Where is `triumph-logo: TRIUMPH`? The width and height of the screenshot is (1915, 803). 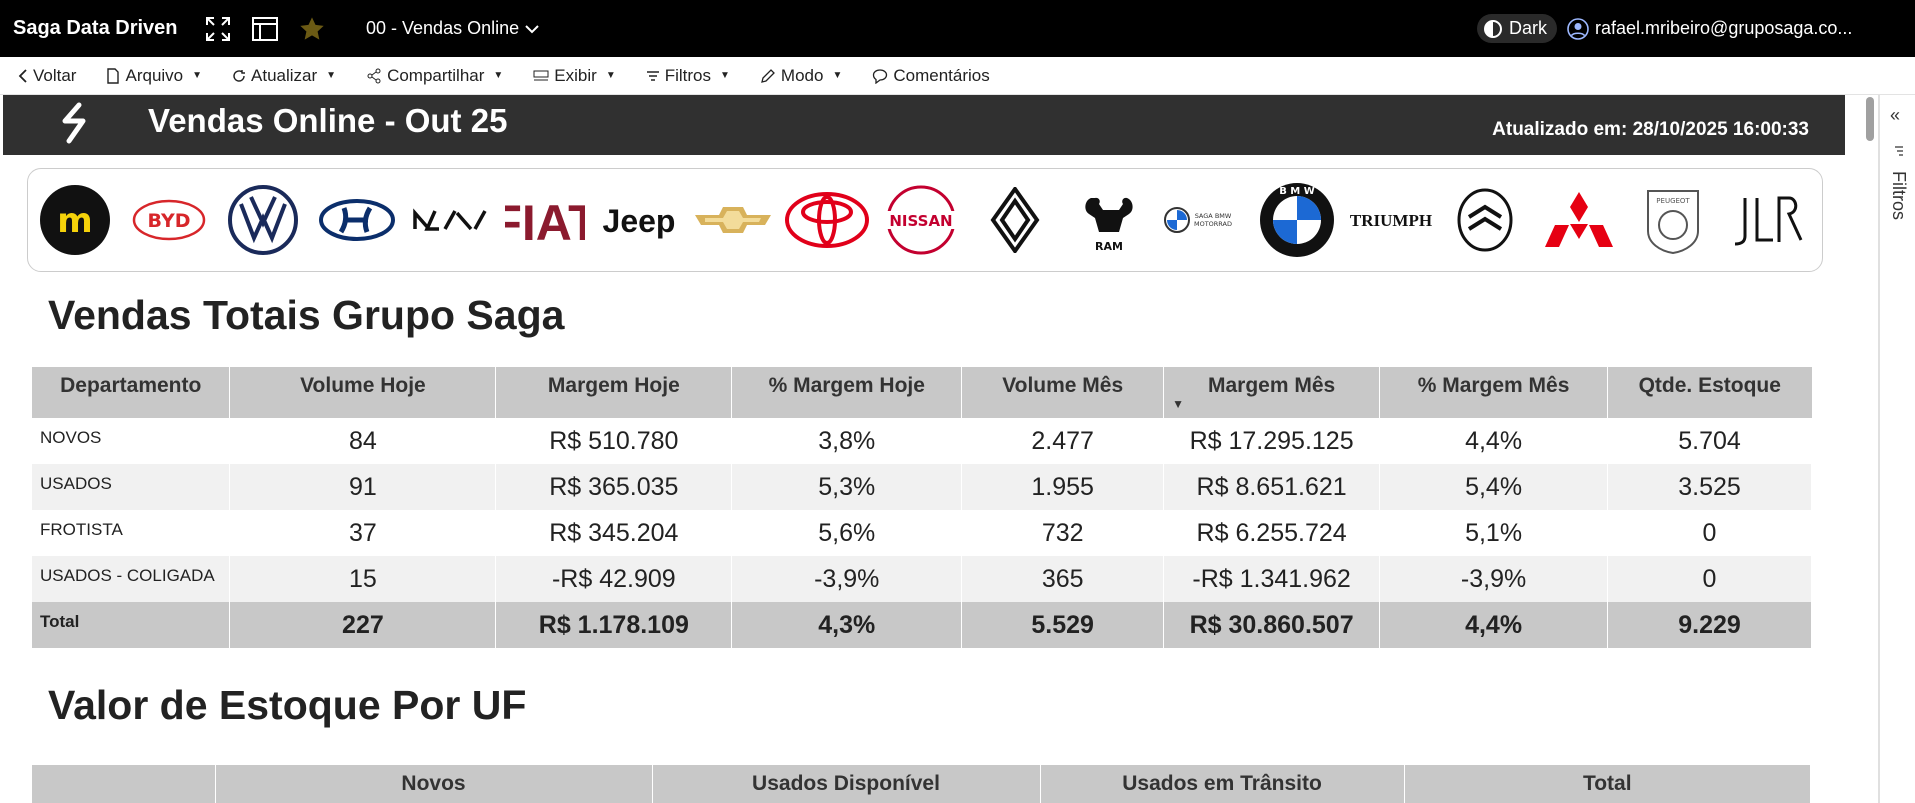 triumph-logo: TRIUMPH is located at coordinates (1391, 220).